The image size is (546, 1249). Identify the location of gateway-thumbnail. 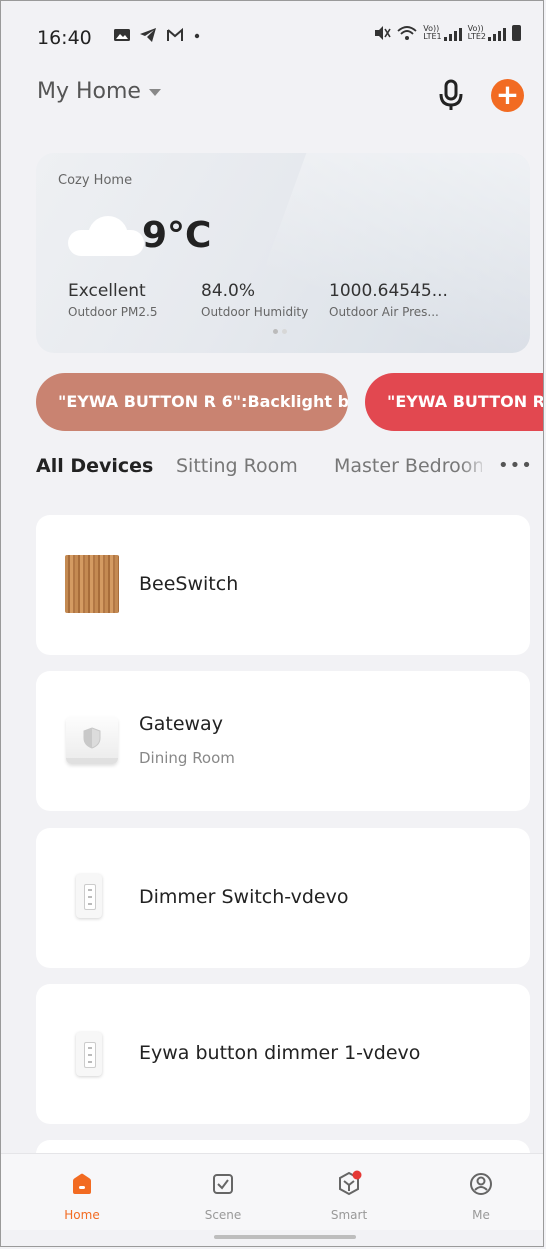
(92, 740).